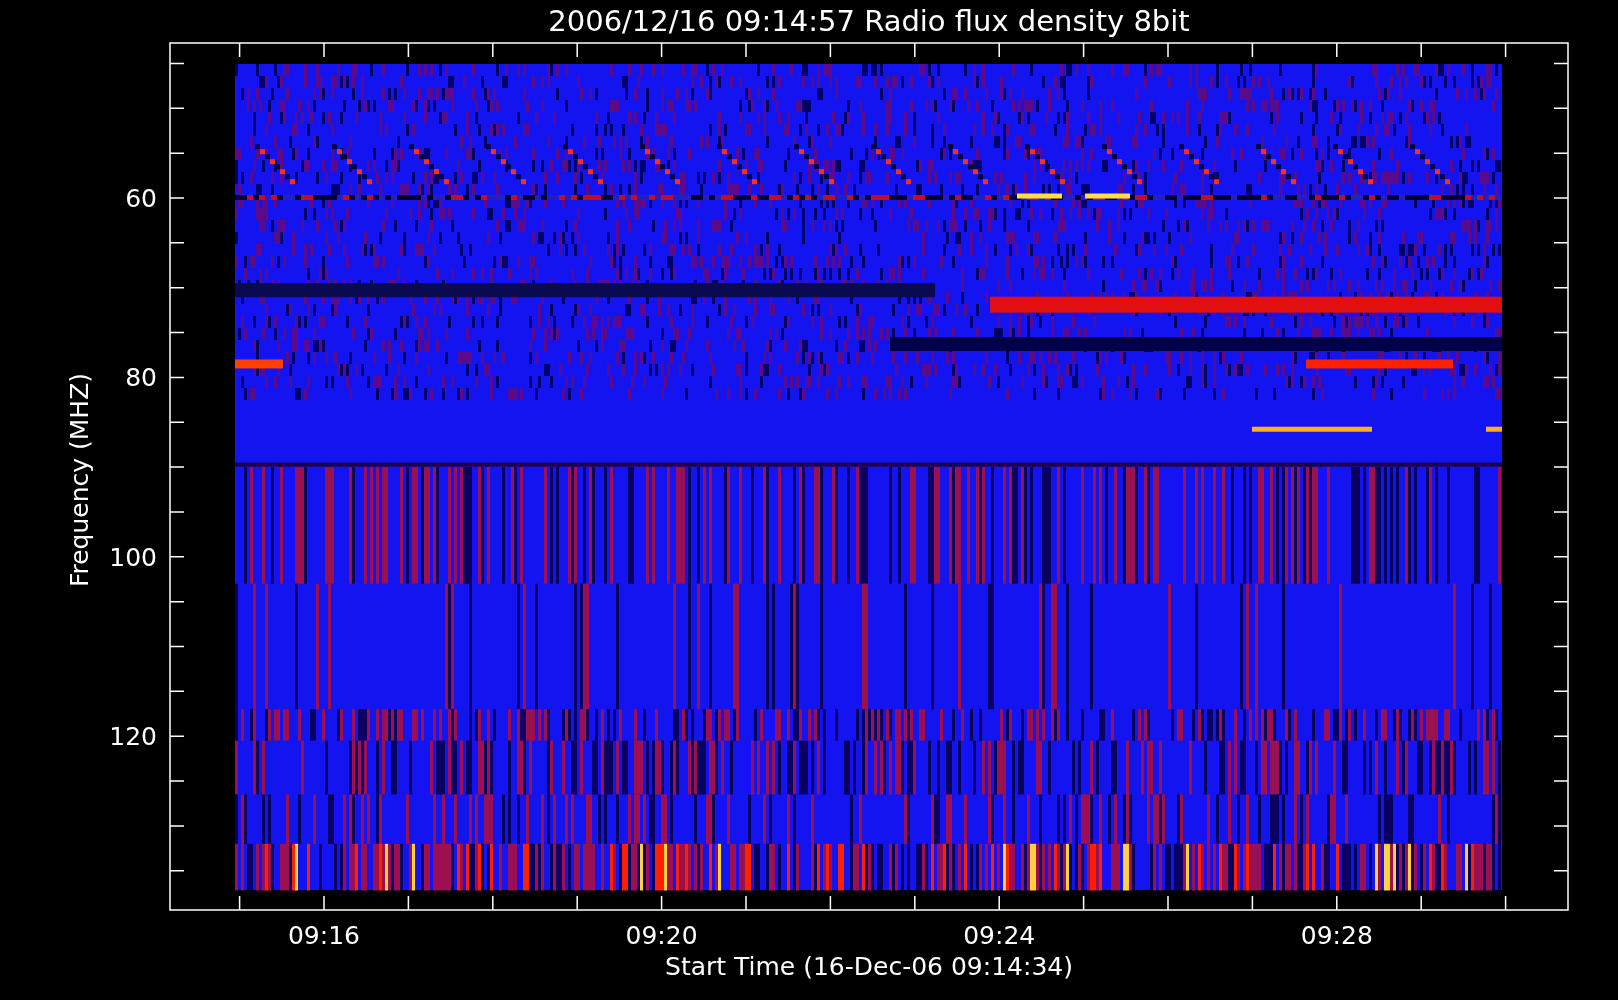 This screenshot has height=1000, width=1618. I want to click on x-tick-label: 09:16, so click(324, 935).